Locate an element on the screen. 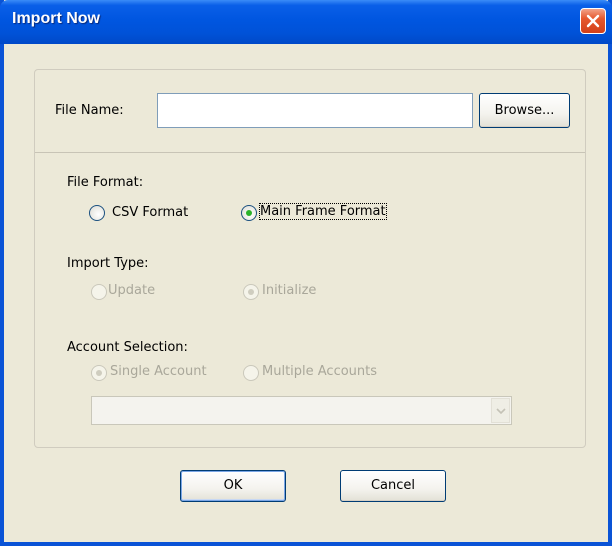  window-title: Import Now is located at coordinates (56, 18).